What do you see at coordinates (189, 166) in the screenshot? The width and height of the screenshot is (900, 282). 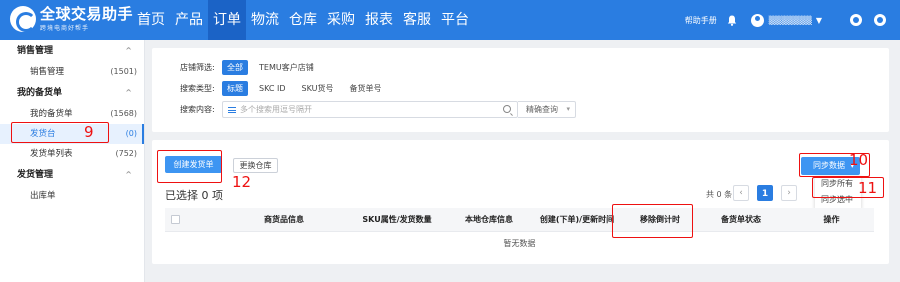 I see `annotation-box-create-button` at bounding box center [189, 166].